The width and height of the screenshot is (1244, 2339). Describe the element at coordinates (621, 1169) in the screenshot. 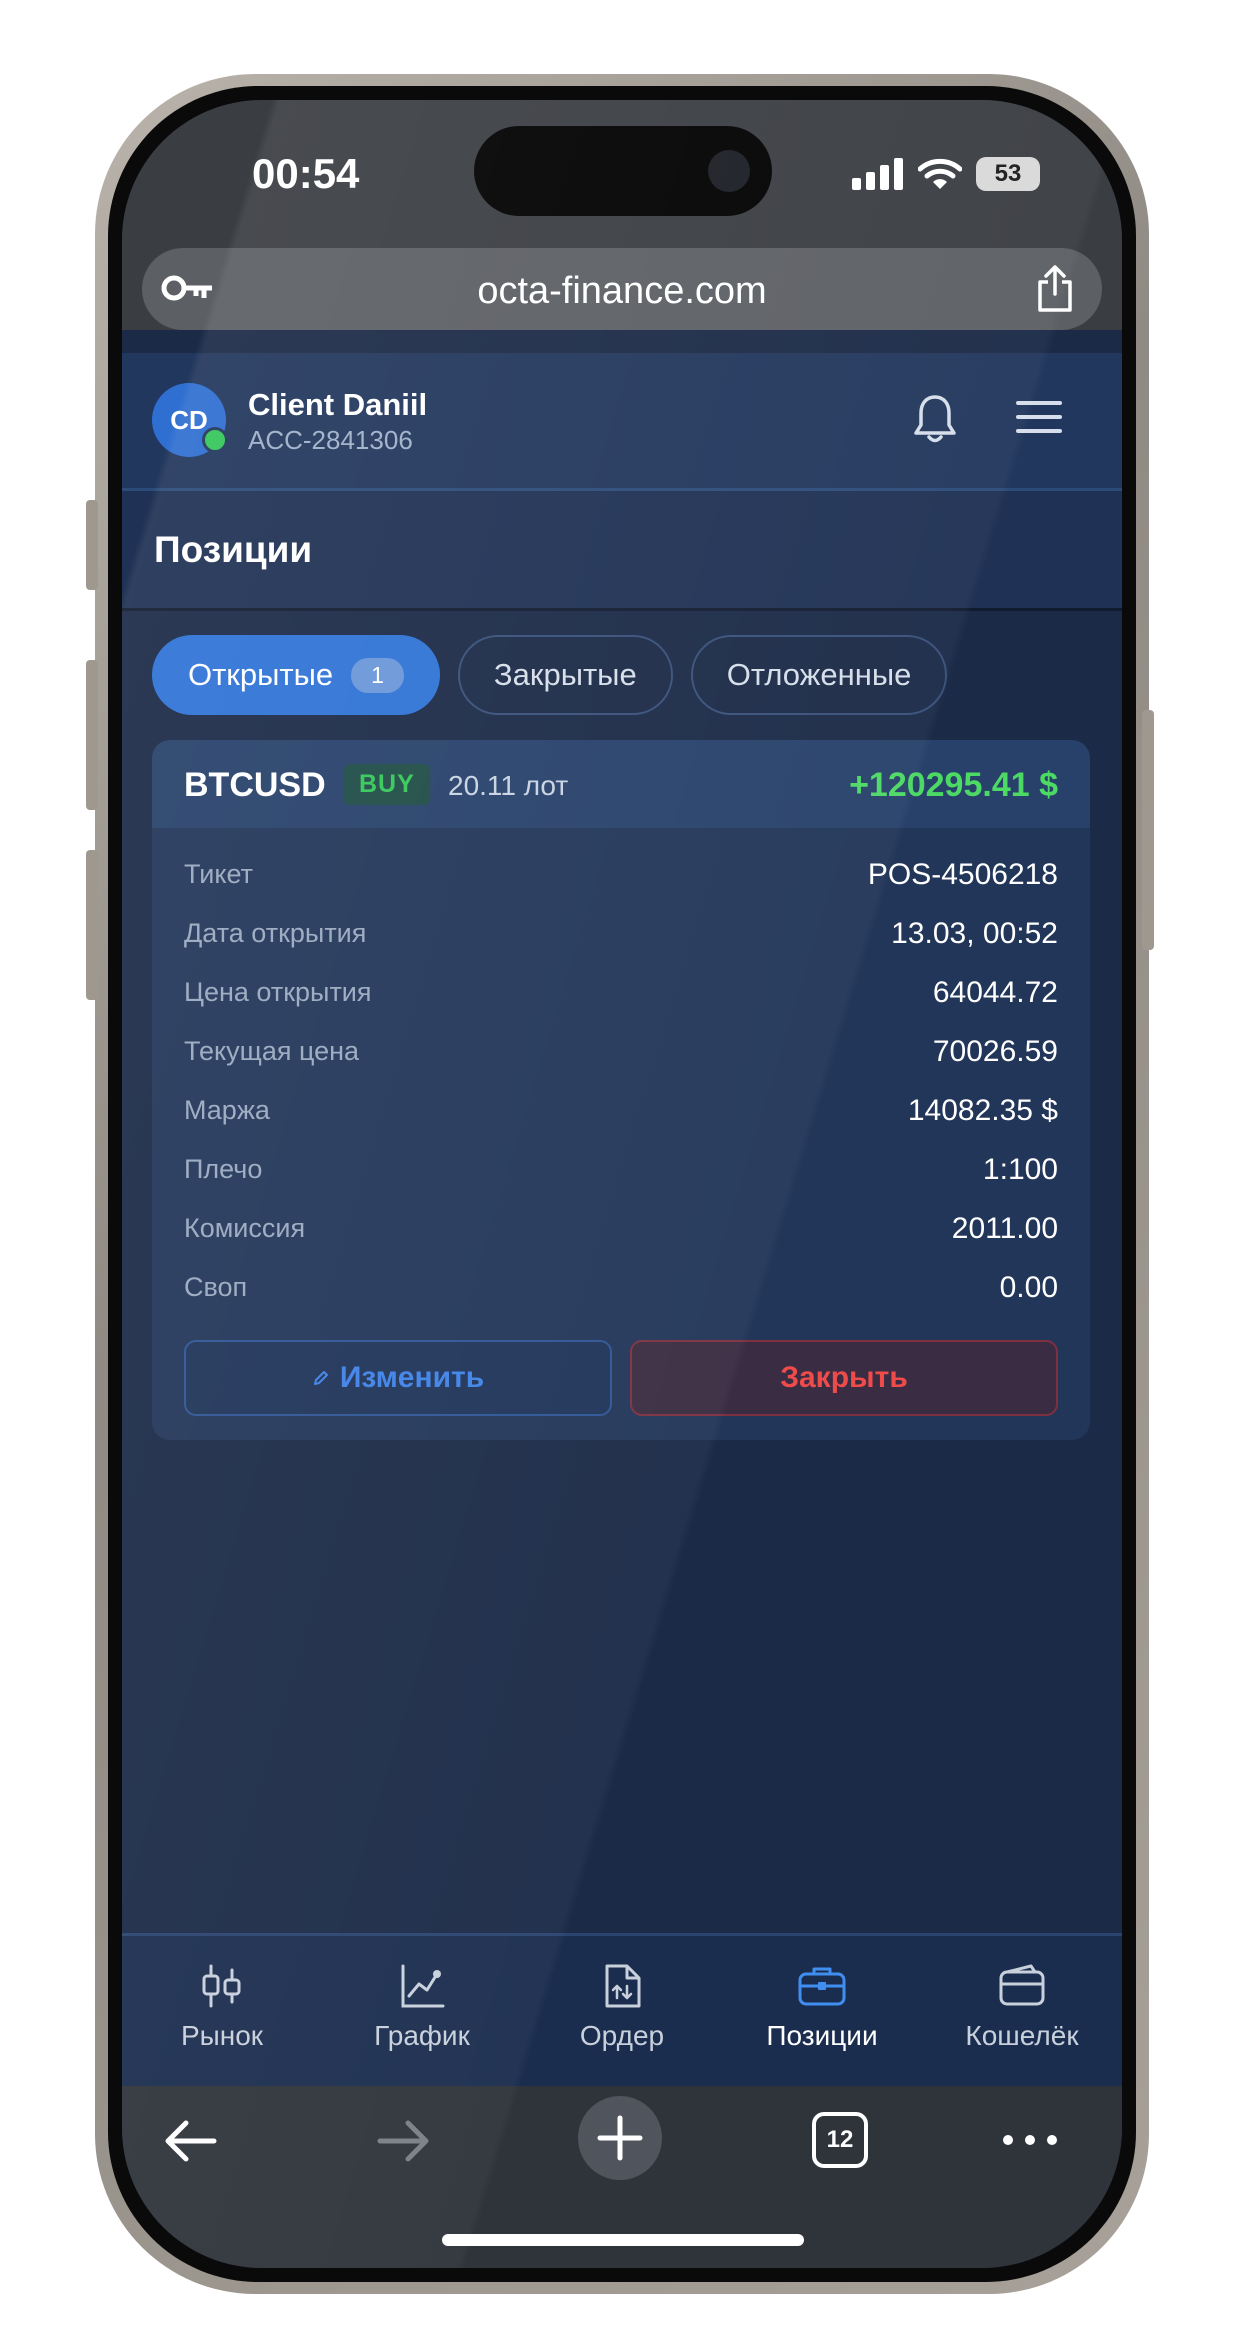

I see `detail-row-leverage: Плечо 1:100` at that location.